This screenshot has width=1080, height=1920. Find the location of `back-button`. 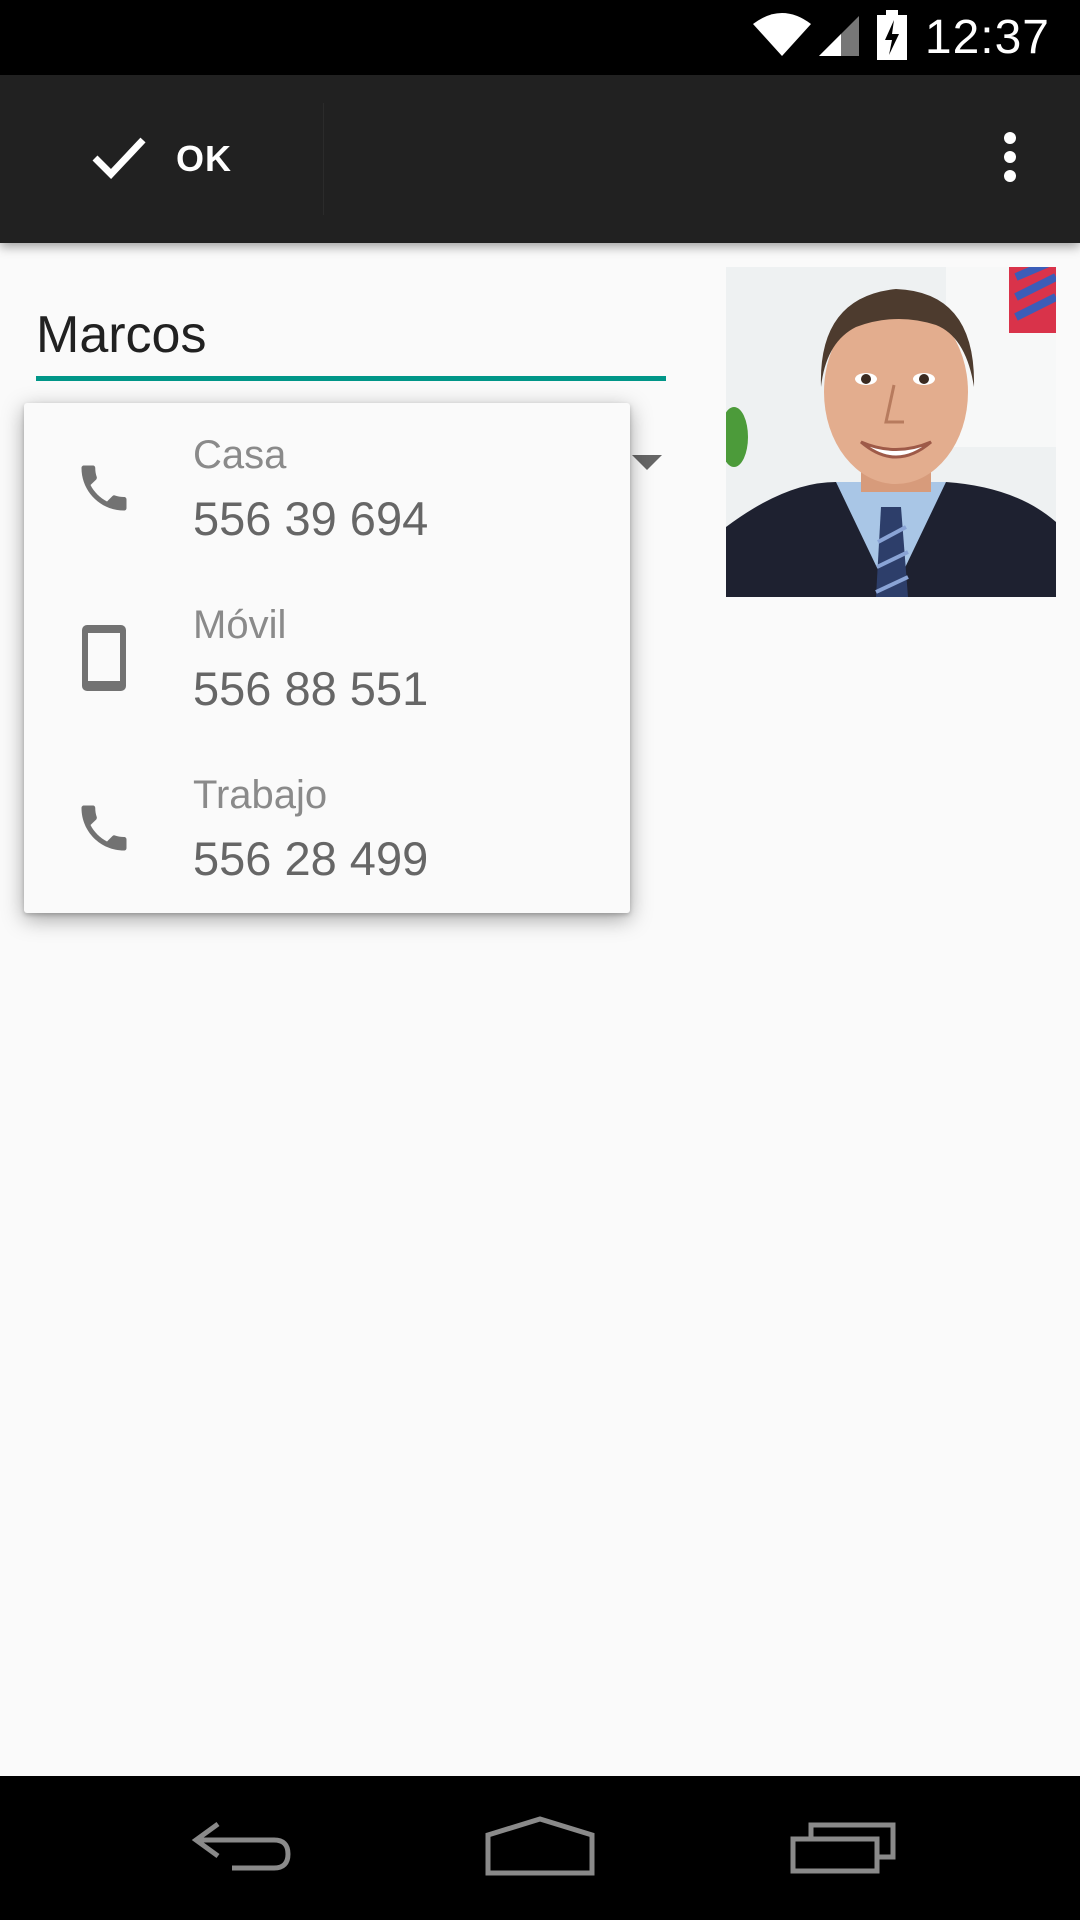

back-button is located at coordinates (240, 1848).